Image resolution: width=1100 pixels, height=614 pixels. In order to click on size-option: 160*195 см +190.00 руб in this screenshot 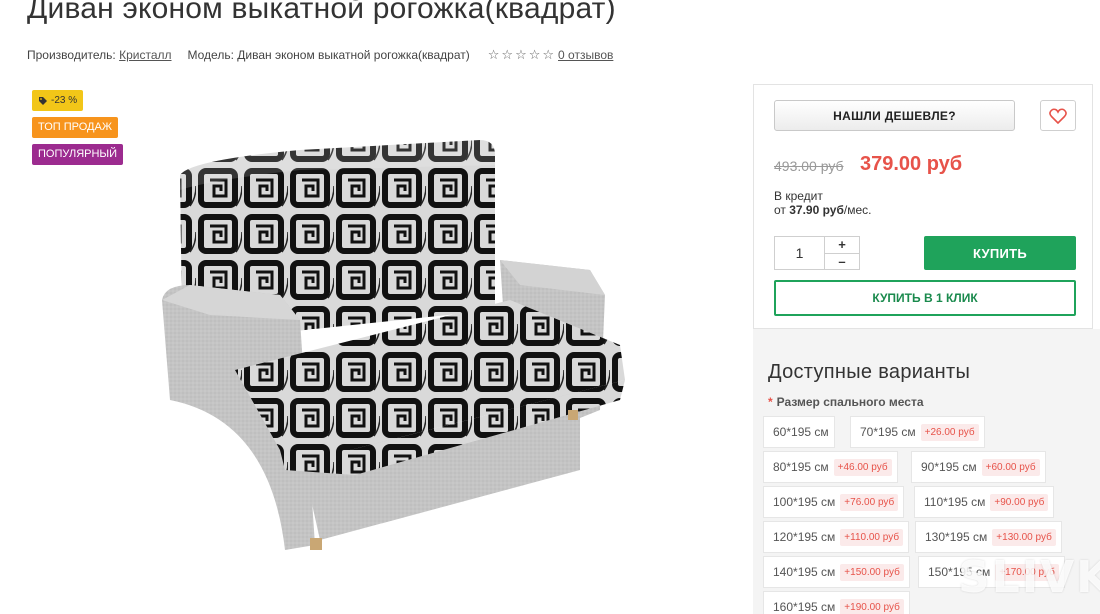, I will do `click(836, 602)`.